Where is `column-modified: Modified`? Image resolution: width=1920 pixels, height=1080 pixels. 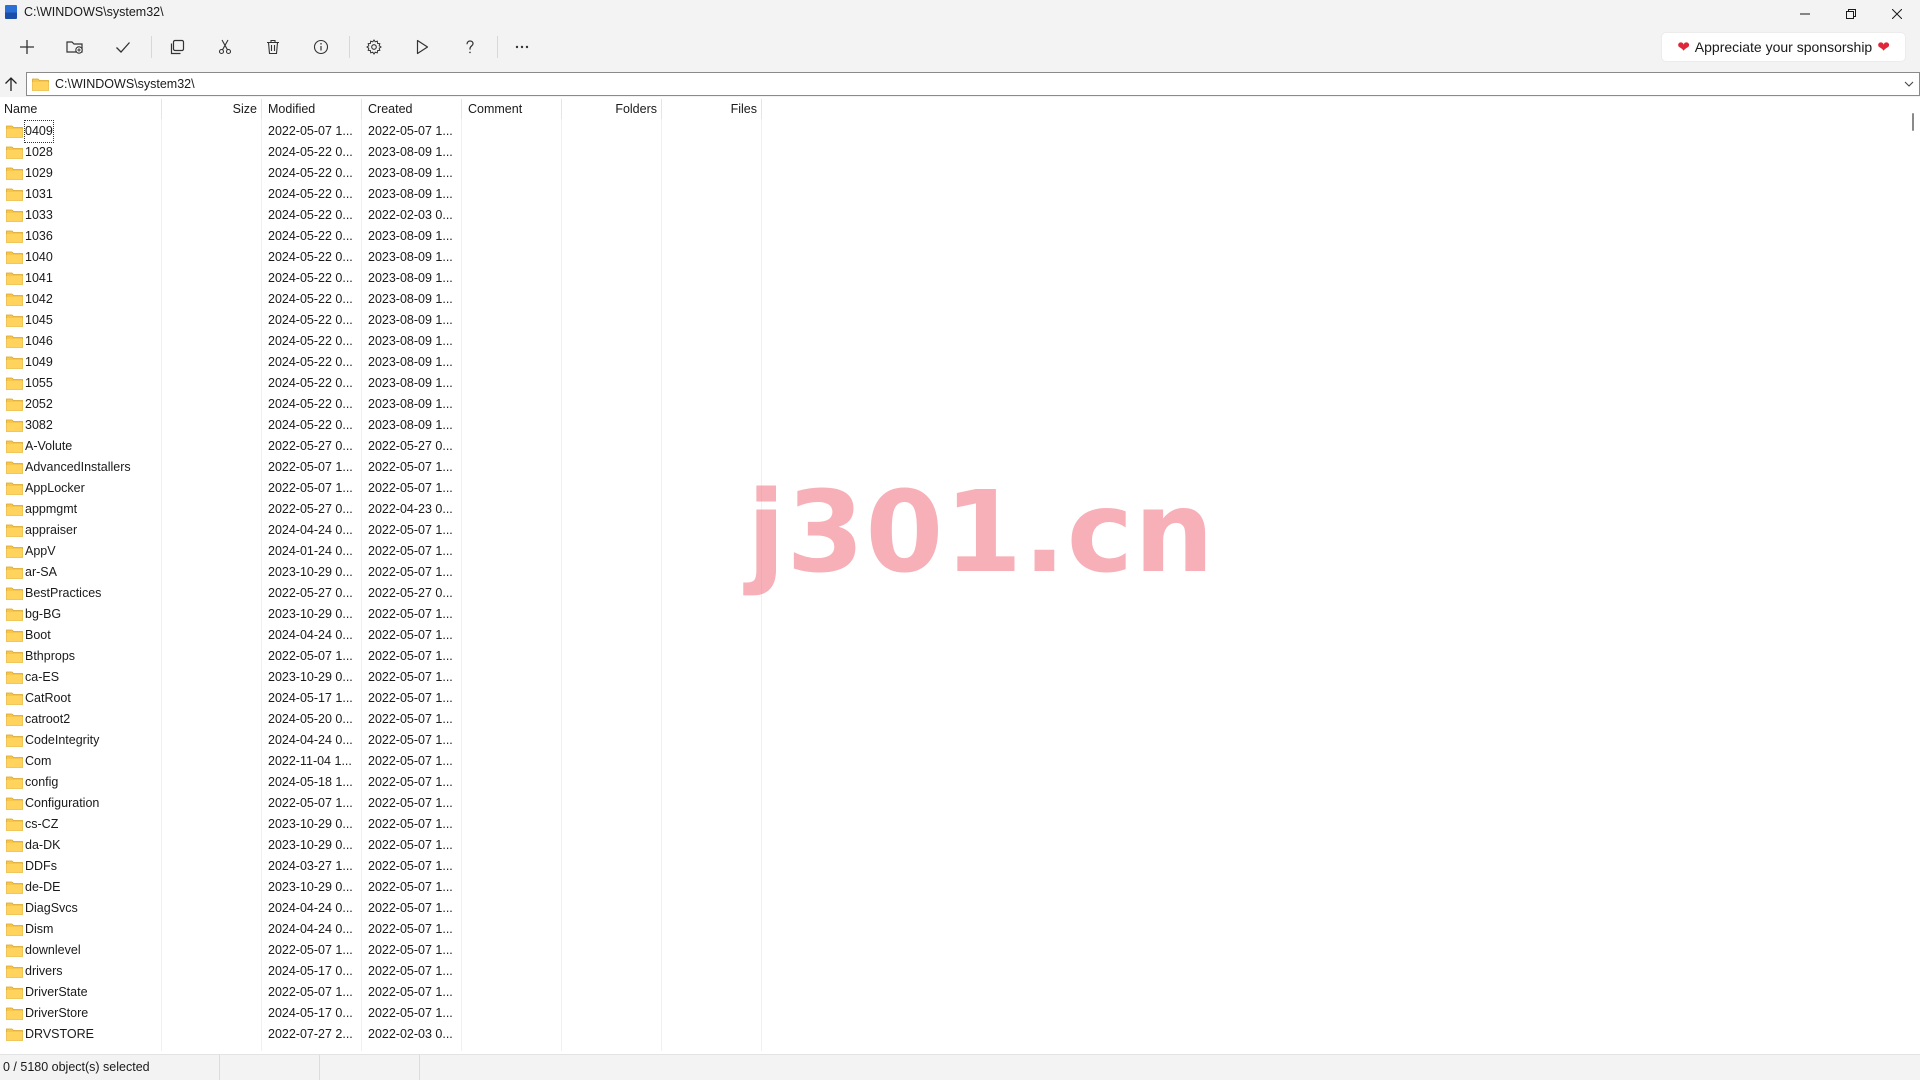 column-modified: Modified is located at coordinates (312, 109).